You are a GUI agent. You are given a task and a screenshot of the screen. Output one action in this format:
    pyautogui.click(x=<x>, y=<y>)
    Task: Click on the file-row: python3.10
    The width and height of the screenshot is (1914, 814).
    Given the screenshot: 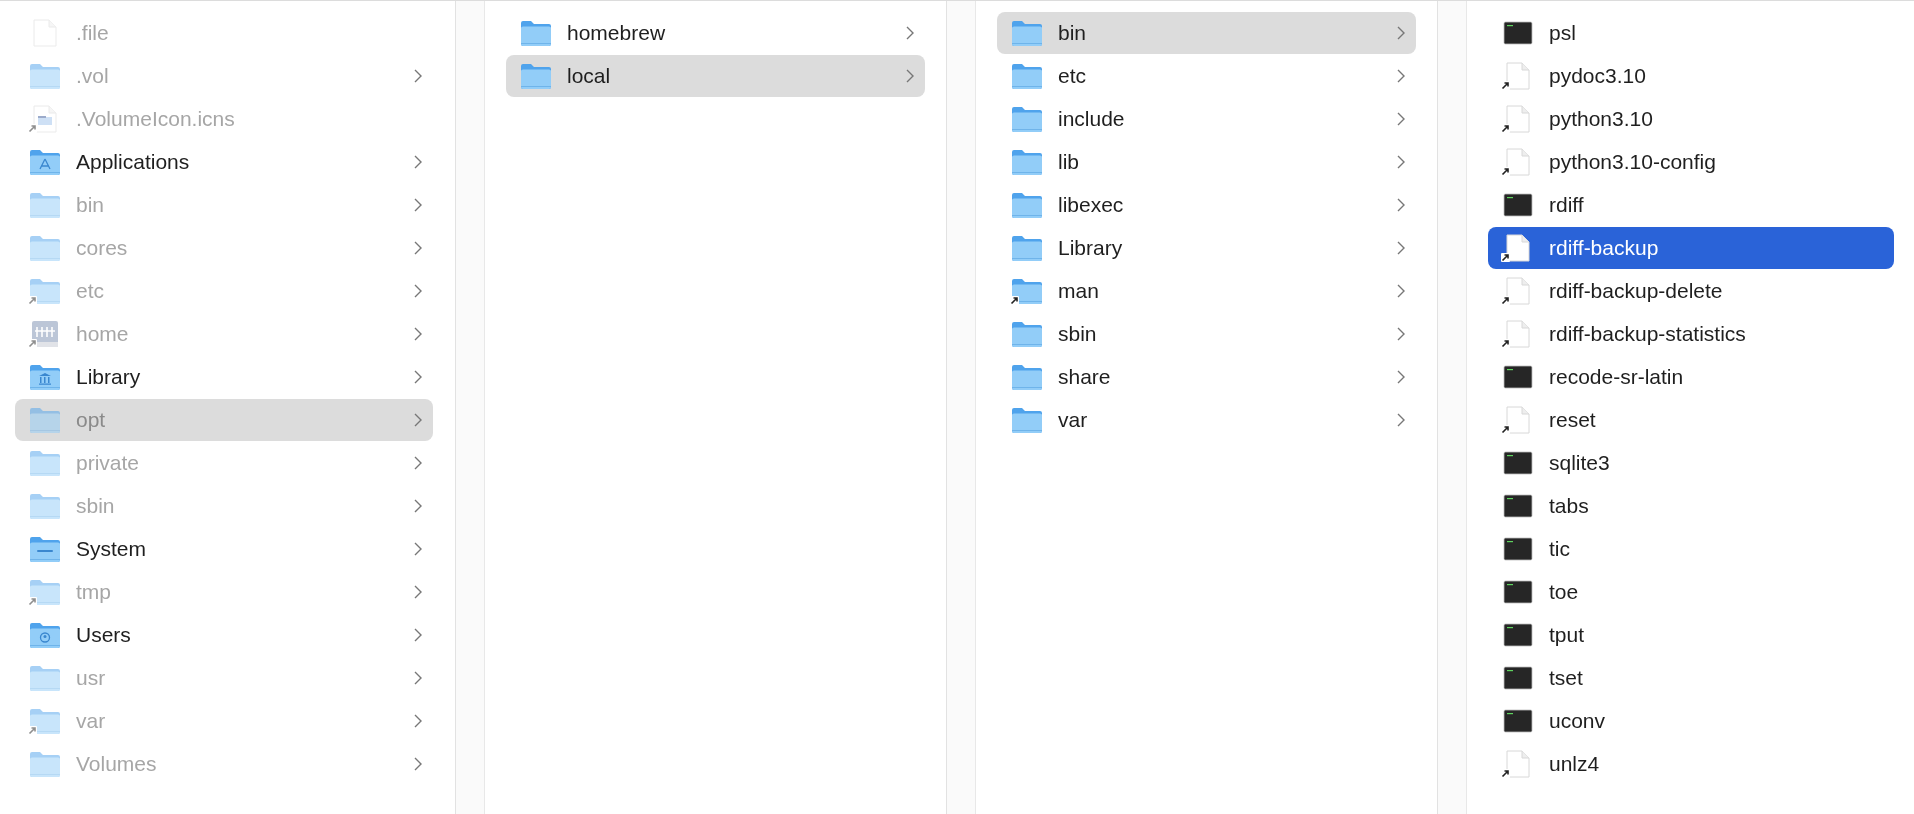 What is the action you would take?
    pyautogui.click(x=1691, y=119)
    